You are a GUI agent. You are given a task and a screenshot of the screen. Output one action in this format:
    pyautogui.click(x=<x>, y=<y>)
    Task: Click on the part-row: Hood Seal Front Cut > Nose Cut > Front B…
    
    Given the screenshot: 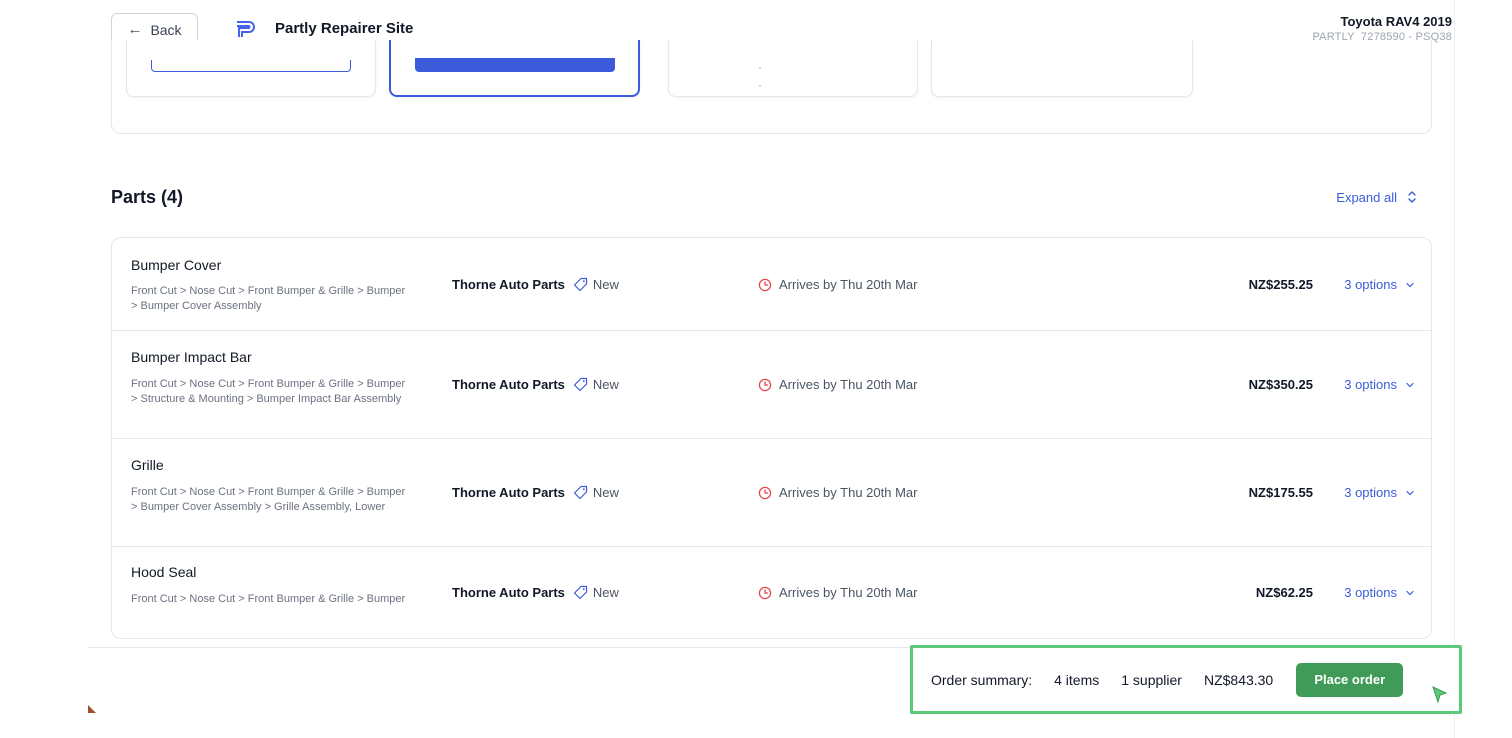 What is the action you would take?
    pyautogui.click(x=771, y=592)
    